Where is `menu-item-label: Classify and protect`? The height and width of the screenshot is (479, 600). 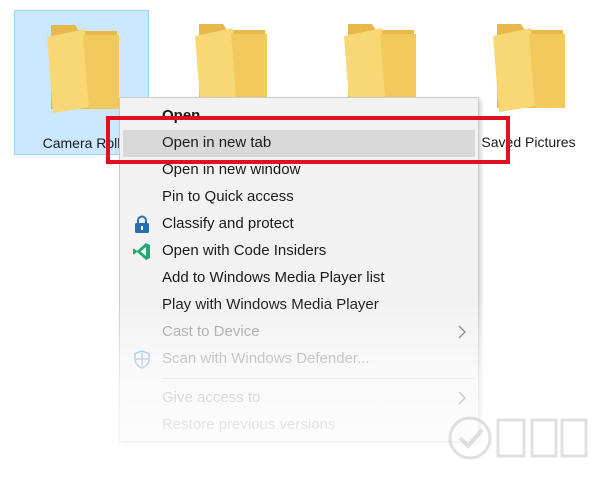
menu-item-label: Classify and protect is located at coordinates (228, 223).